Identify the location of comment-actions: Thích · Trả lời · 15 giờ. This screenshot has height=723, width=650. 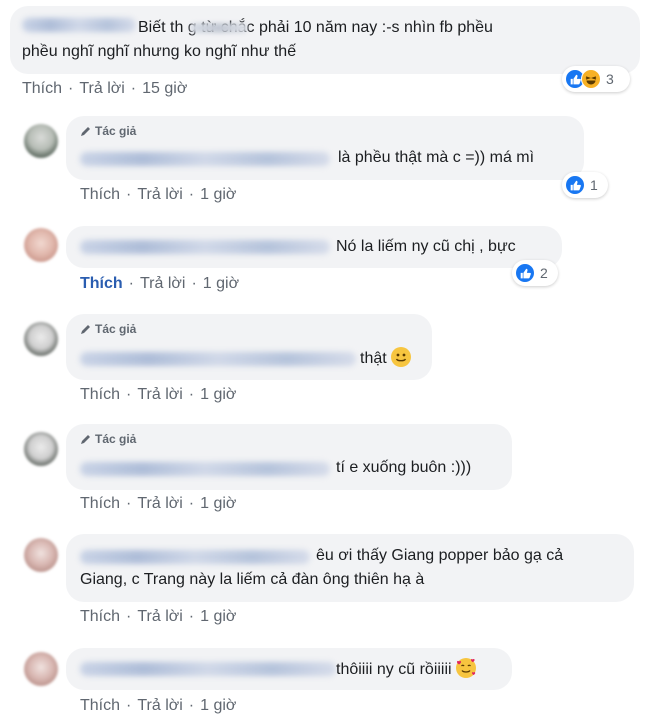
(105, 88).